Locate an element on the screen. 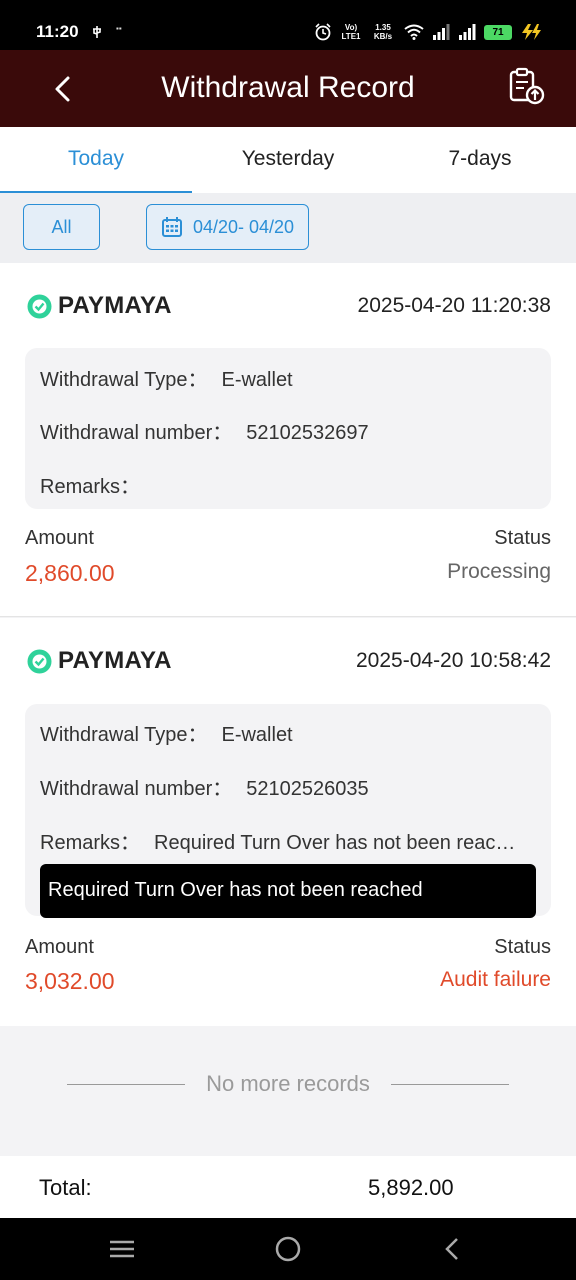  charging-icon is located at coordinates (531, 32).